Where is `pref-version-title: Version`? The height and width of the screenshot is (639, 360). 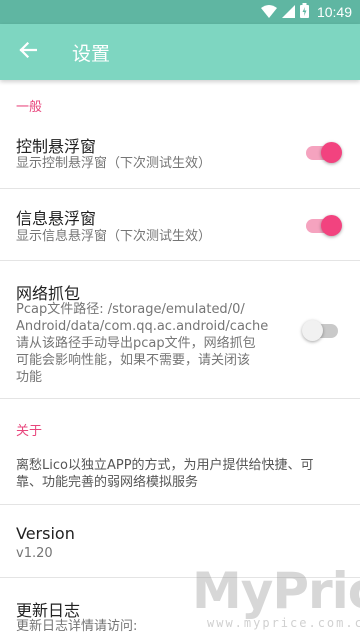 pref-version-title: Version is located at coordinates (45, 533).